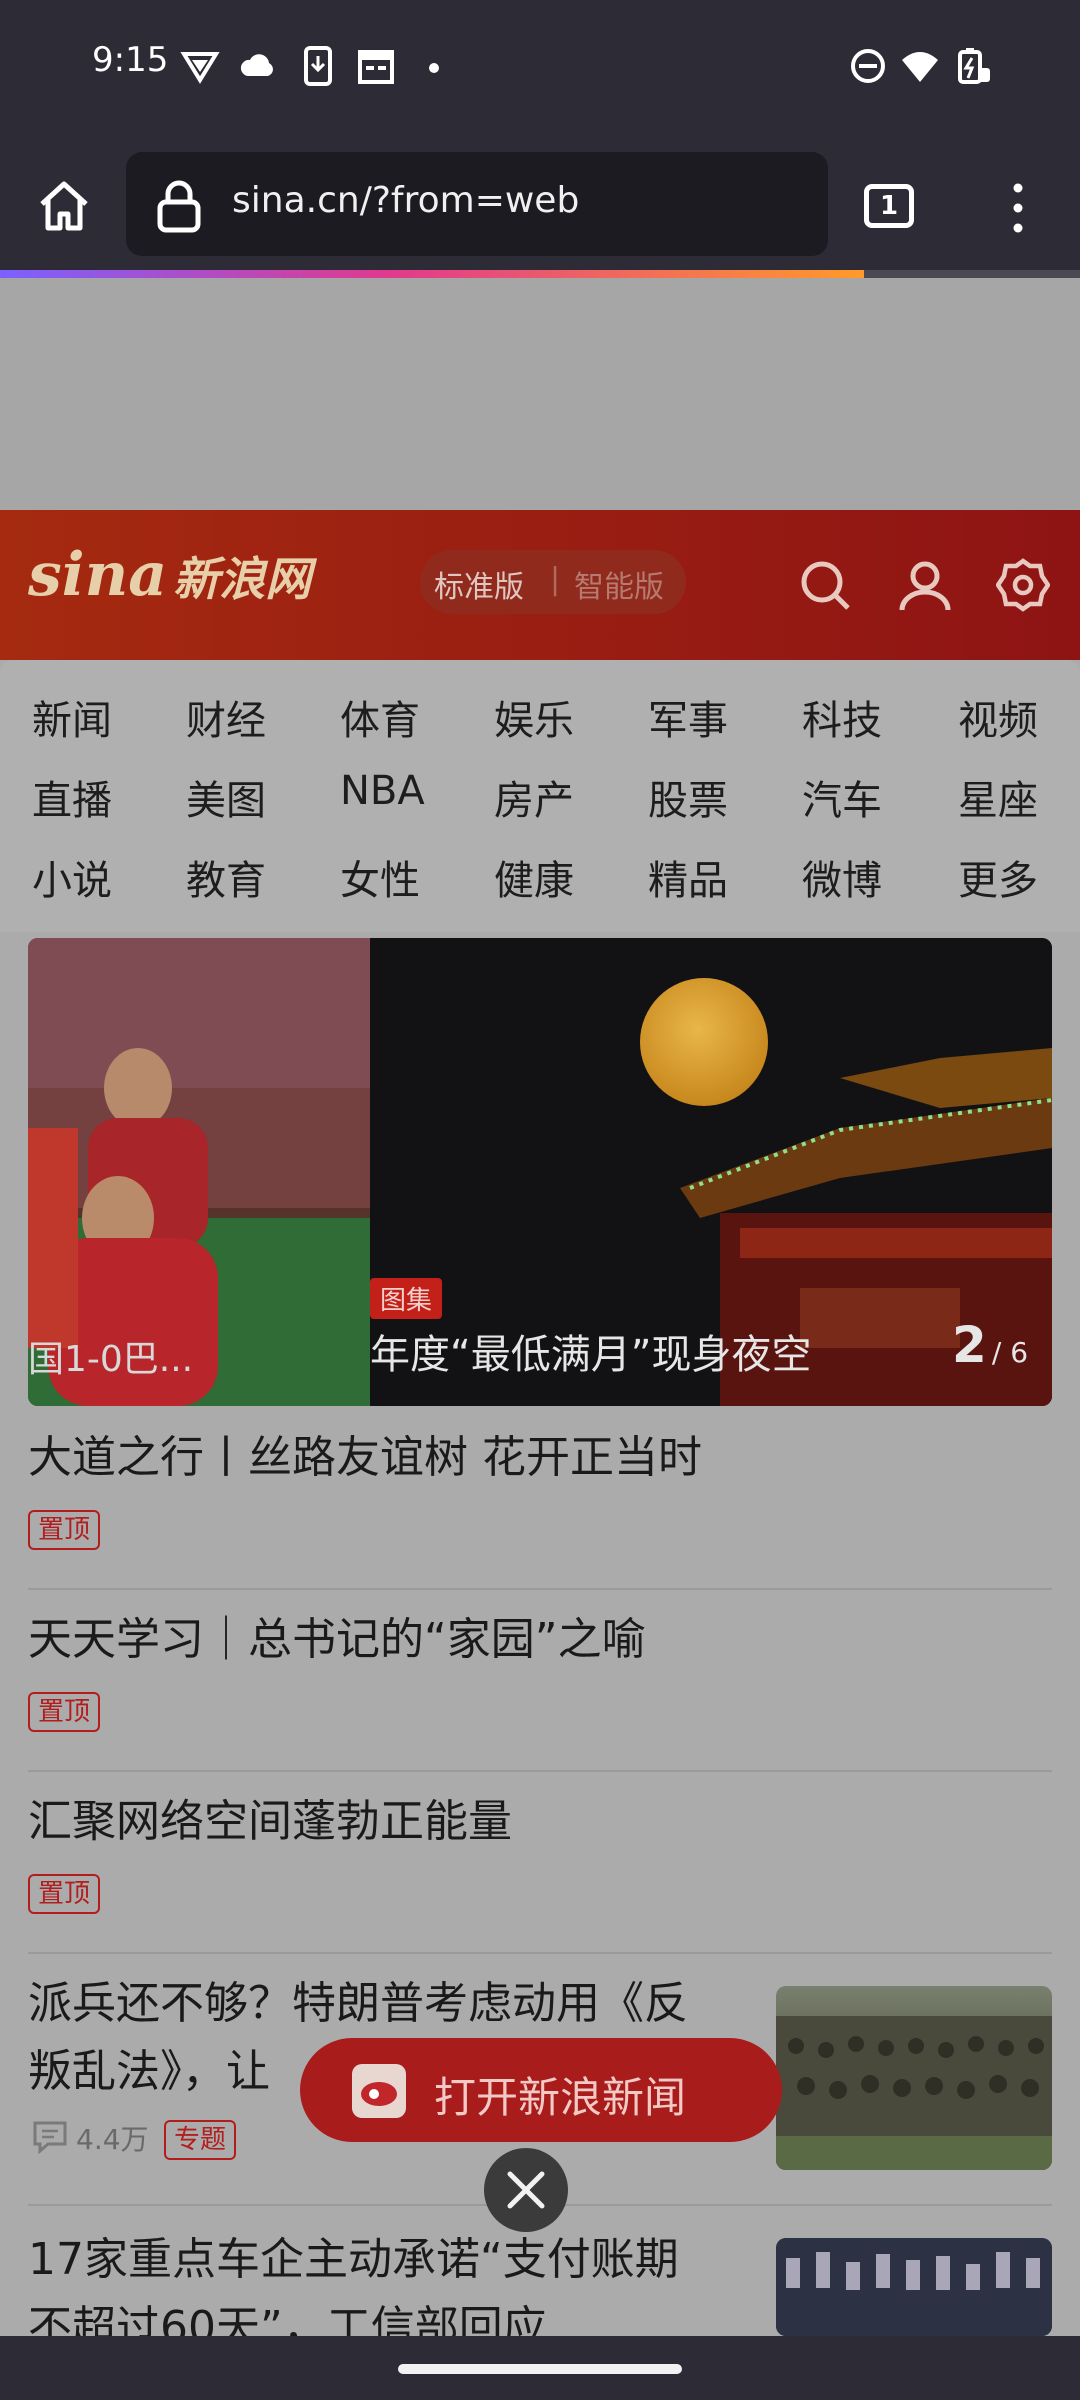 The height and width of the screenshot is (2400, 1080). I want to click on overflow-menu-icon, so click(1018, 208).